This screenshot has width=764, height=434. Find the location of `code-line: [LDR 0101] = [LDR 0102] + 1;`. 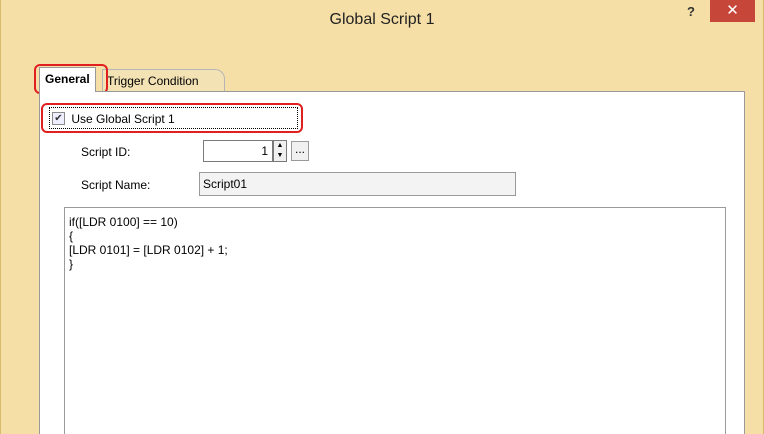

code-line: [LDR 0101] = [LDR 0102] + 1; is located at coordinates (148, 250).